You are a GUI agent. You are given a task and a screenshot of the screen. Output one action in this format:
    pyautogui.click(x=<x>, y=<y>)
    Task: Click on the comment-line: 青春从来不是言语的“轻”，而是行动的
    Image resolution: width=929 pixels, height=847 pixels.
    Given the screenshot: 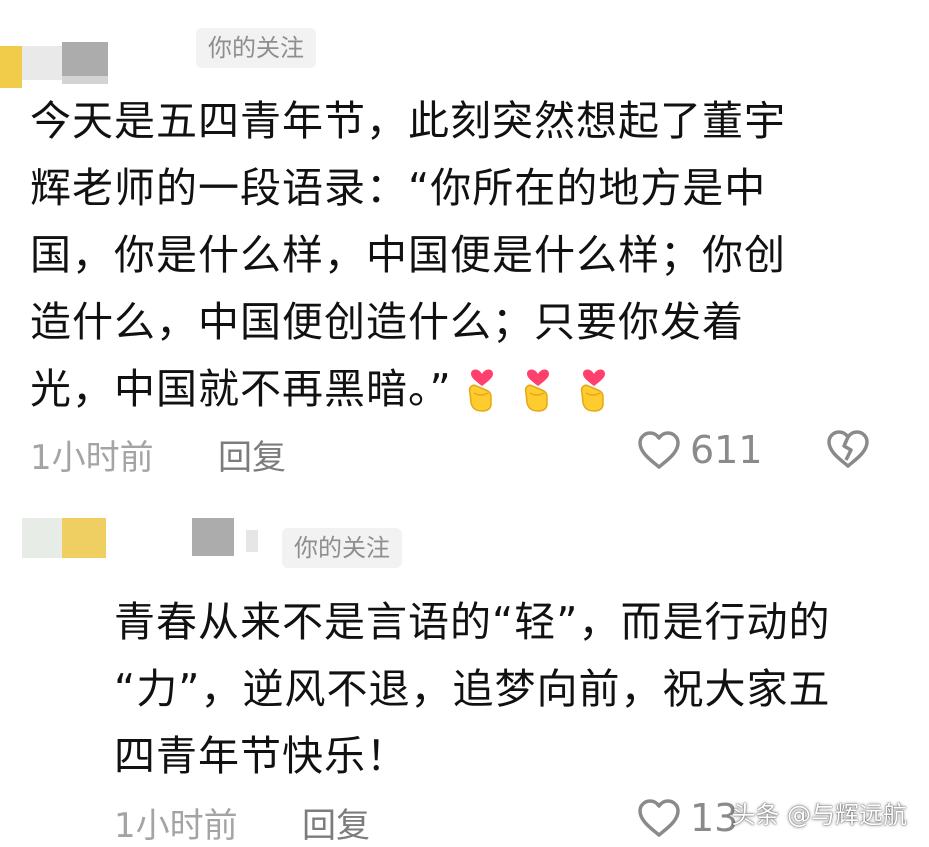 What is the action you would take?
    pyautogui.click(x=472, y=622)
    